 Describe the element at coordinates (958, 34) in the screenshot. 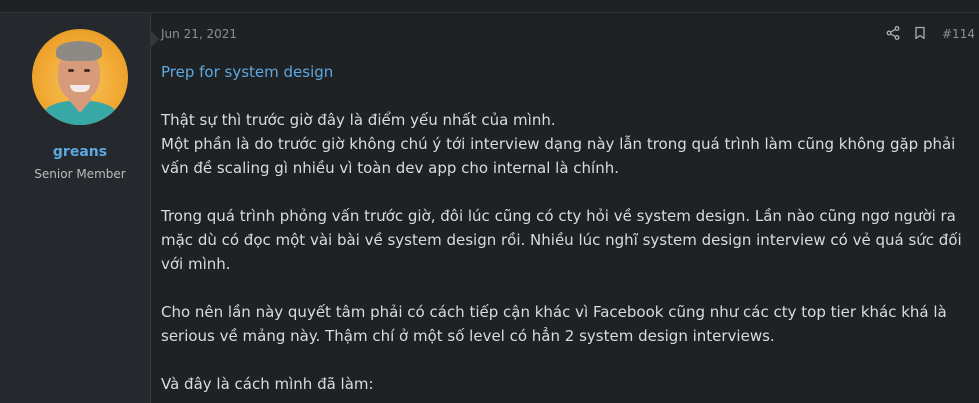

I see `post-number-link: #114` at that location.